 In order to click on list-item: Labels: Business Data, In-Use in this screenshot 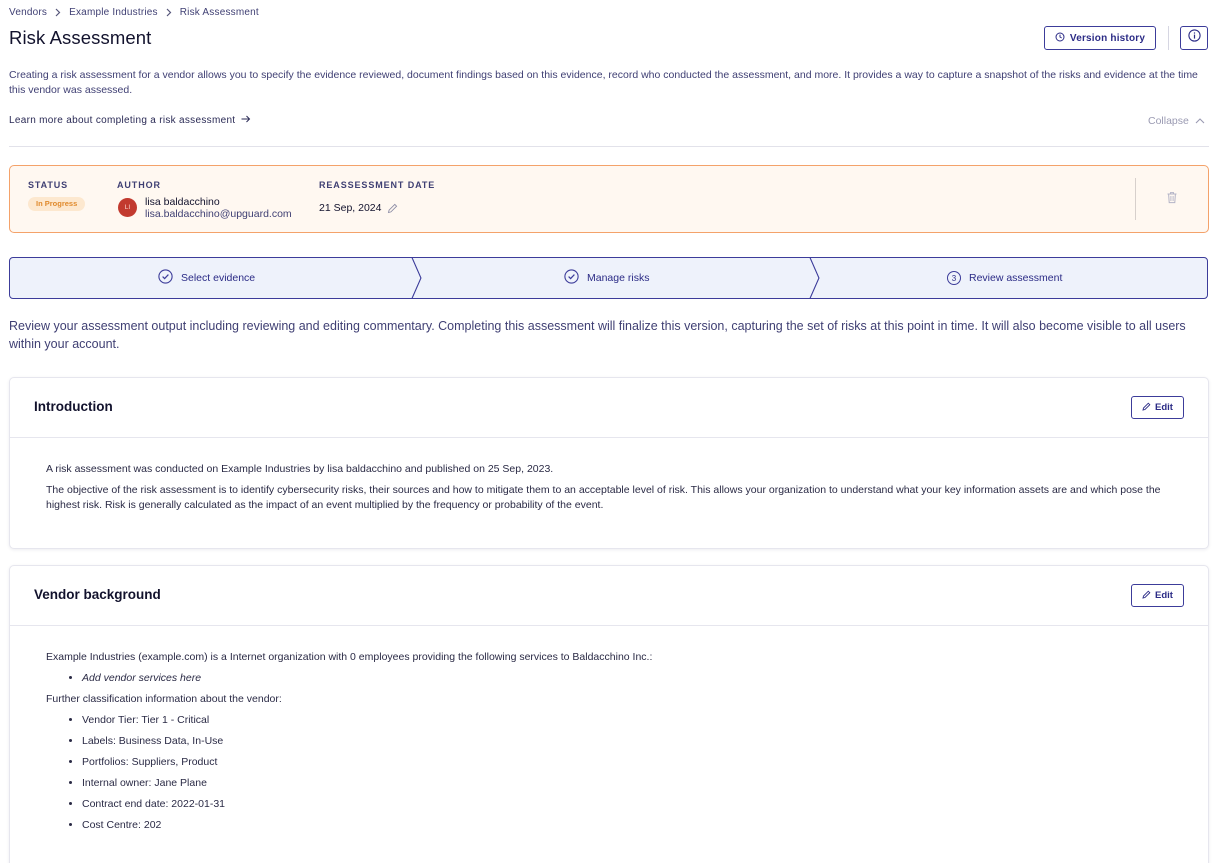, I will do `click(629, 741)`.